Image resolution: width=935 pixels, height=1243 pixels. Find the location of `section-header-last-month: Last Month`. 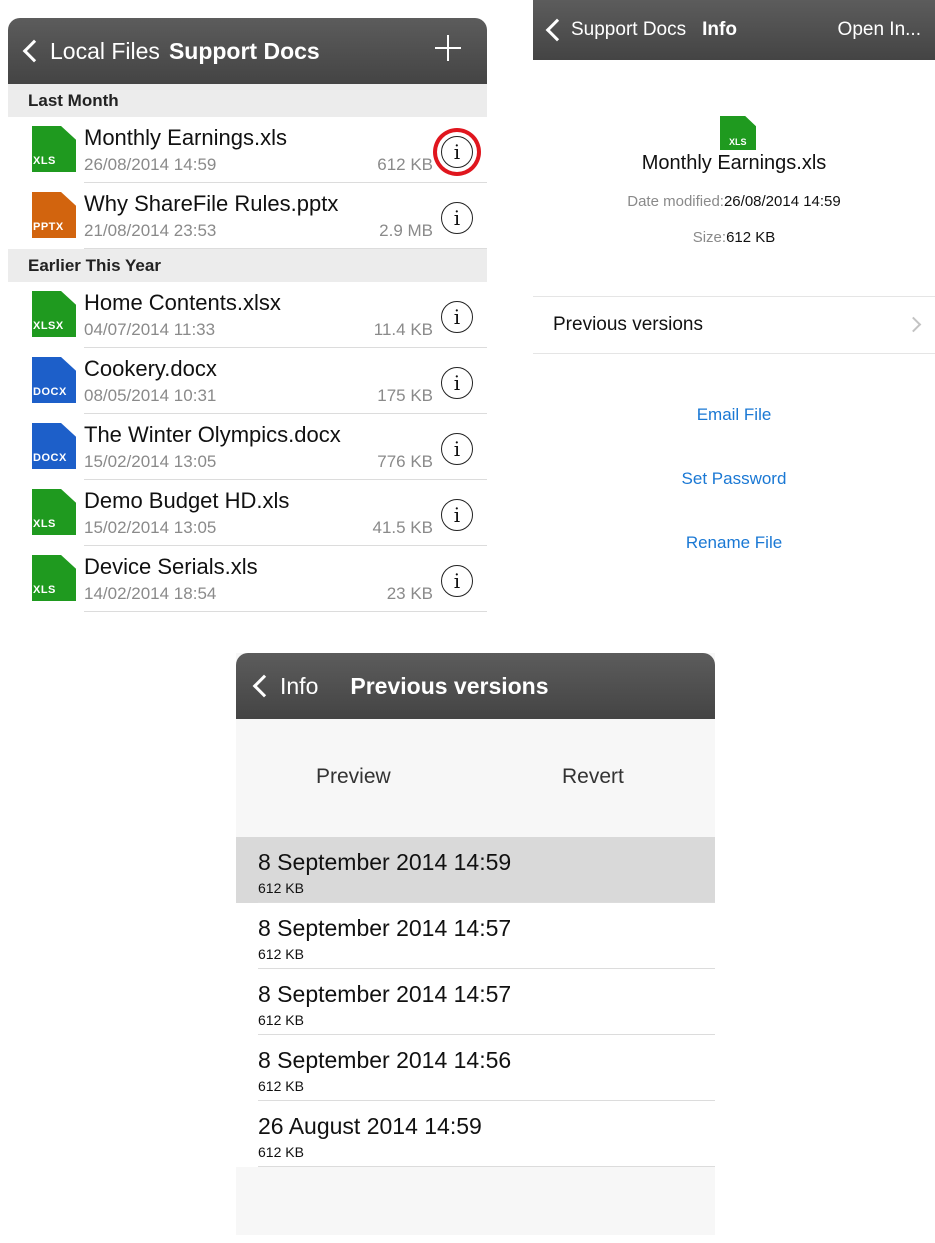

section-header-last-month: Last Month is located at coordinates (247, 100).